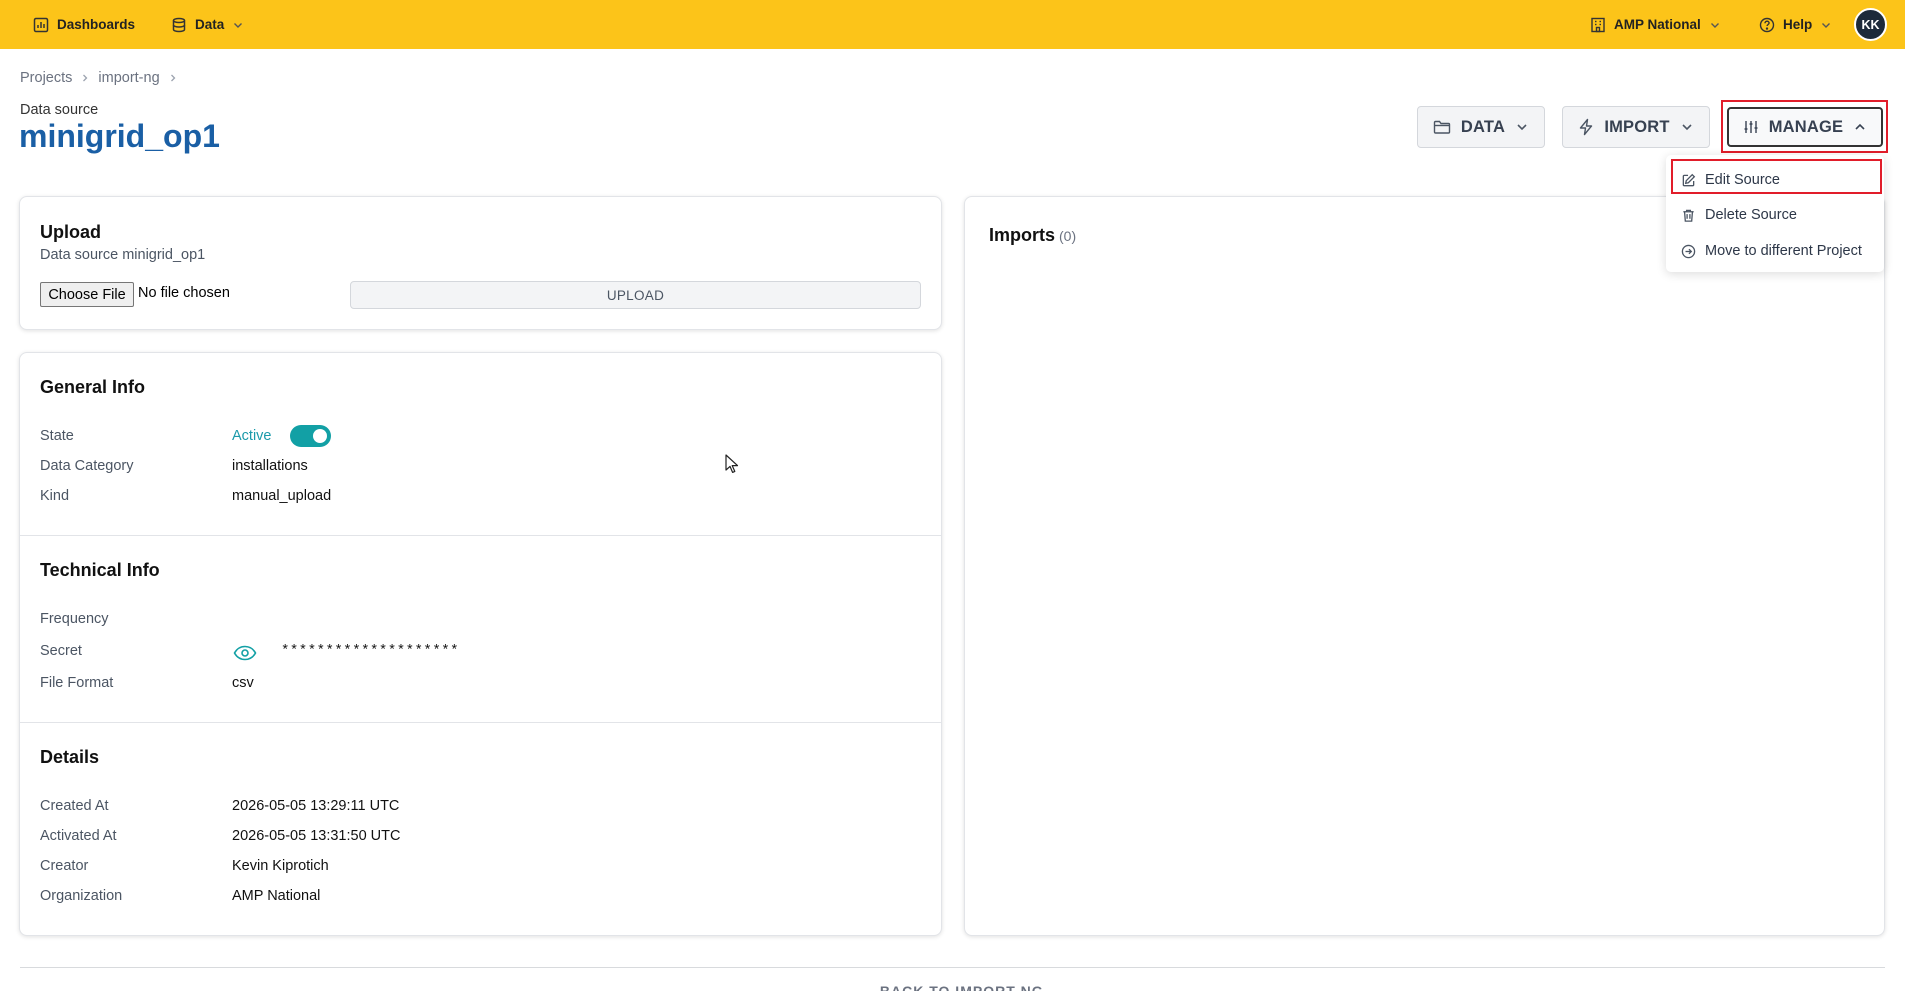  I want to click on menu-item-label: Delete Source, so click(1751, 215).